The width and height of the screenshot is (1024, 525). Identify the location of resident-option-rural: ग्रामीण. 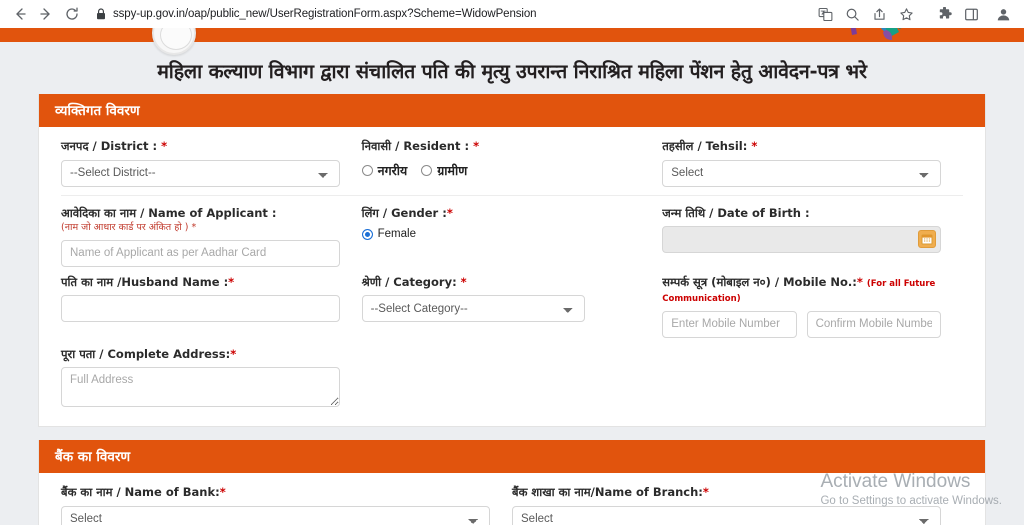
(444, 170).